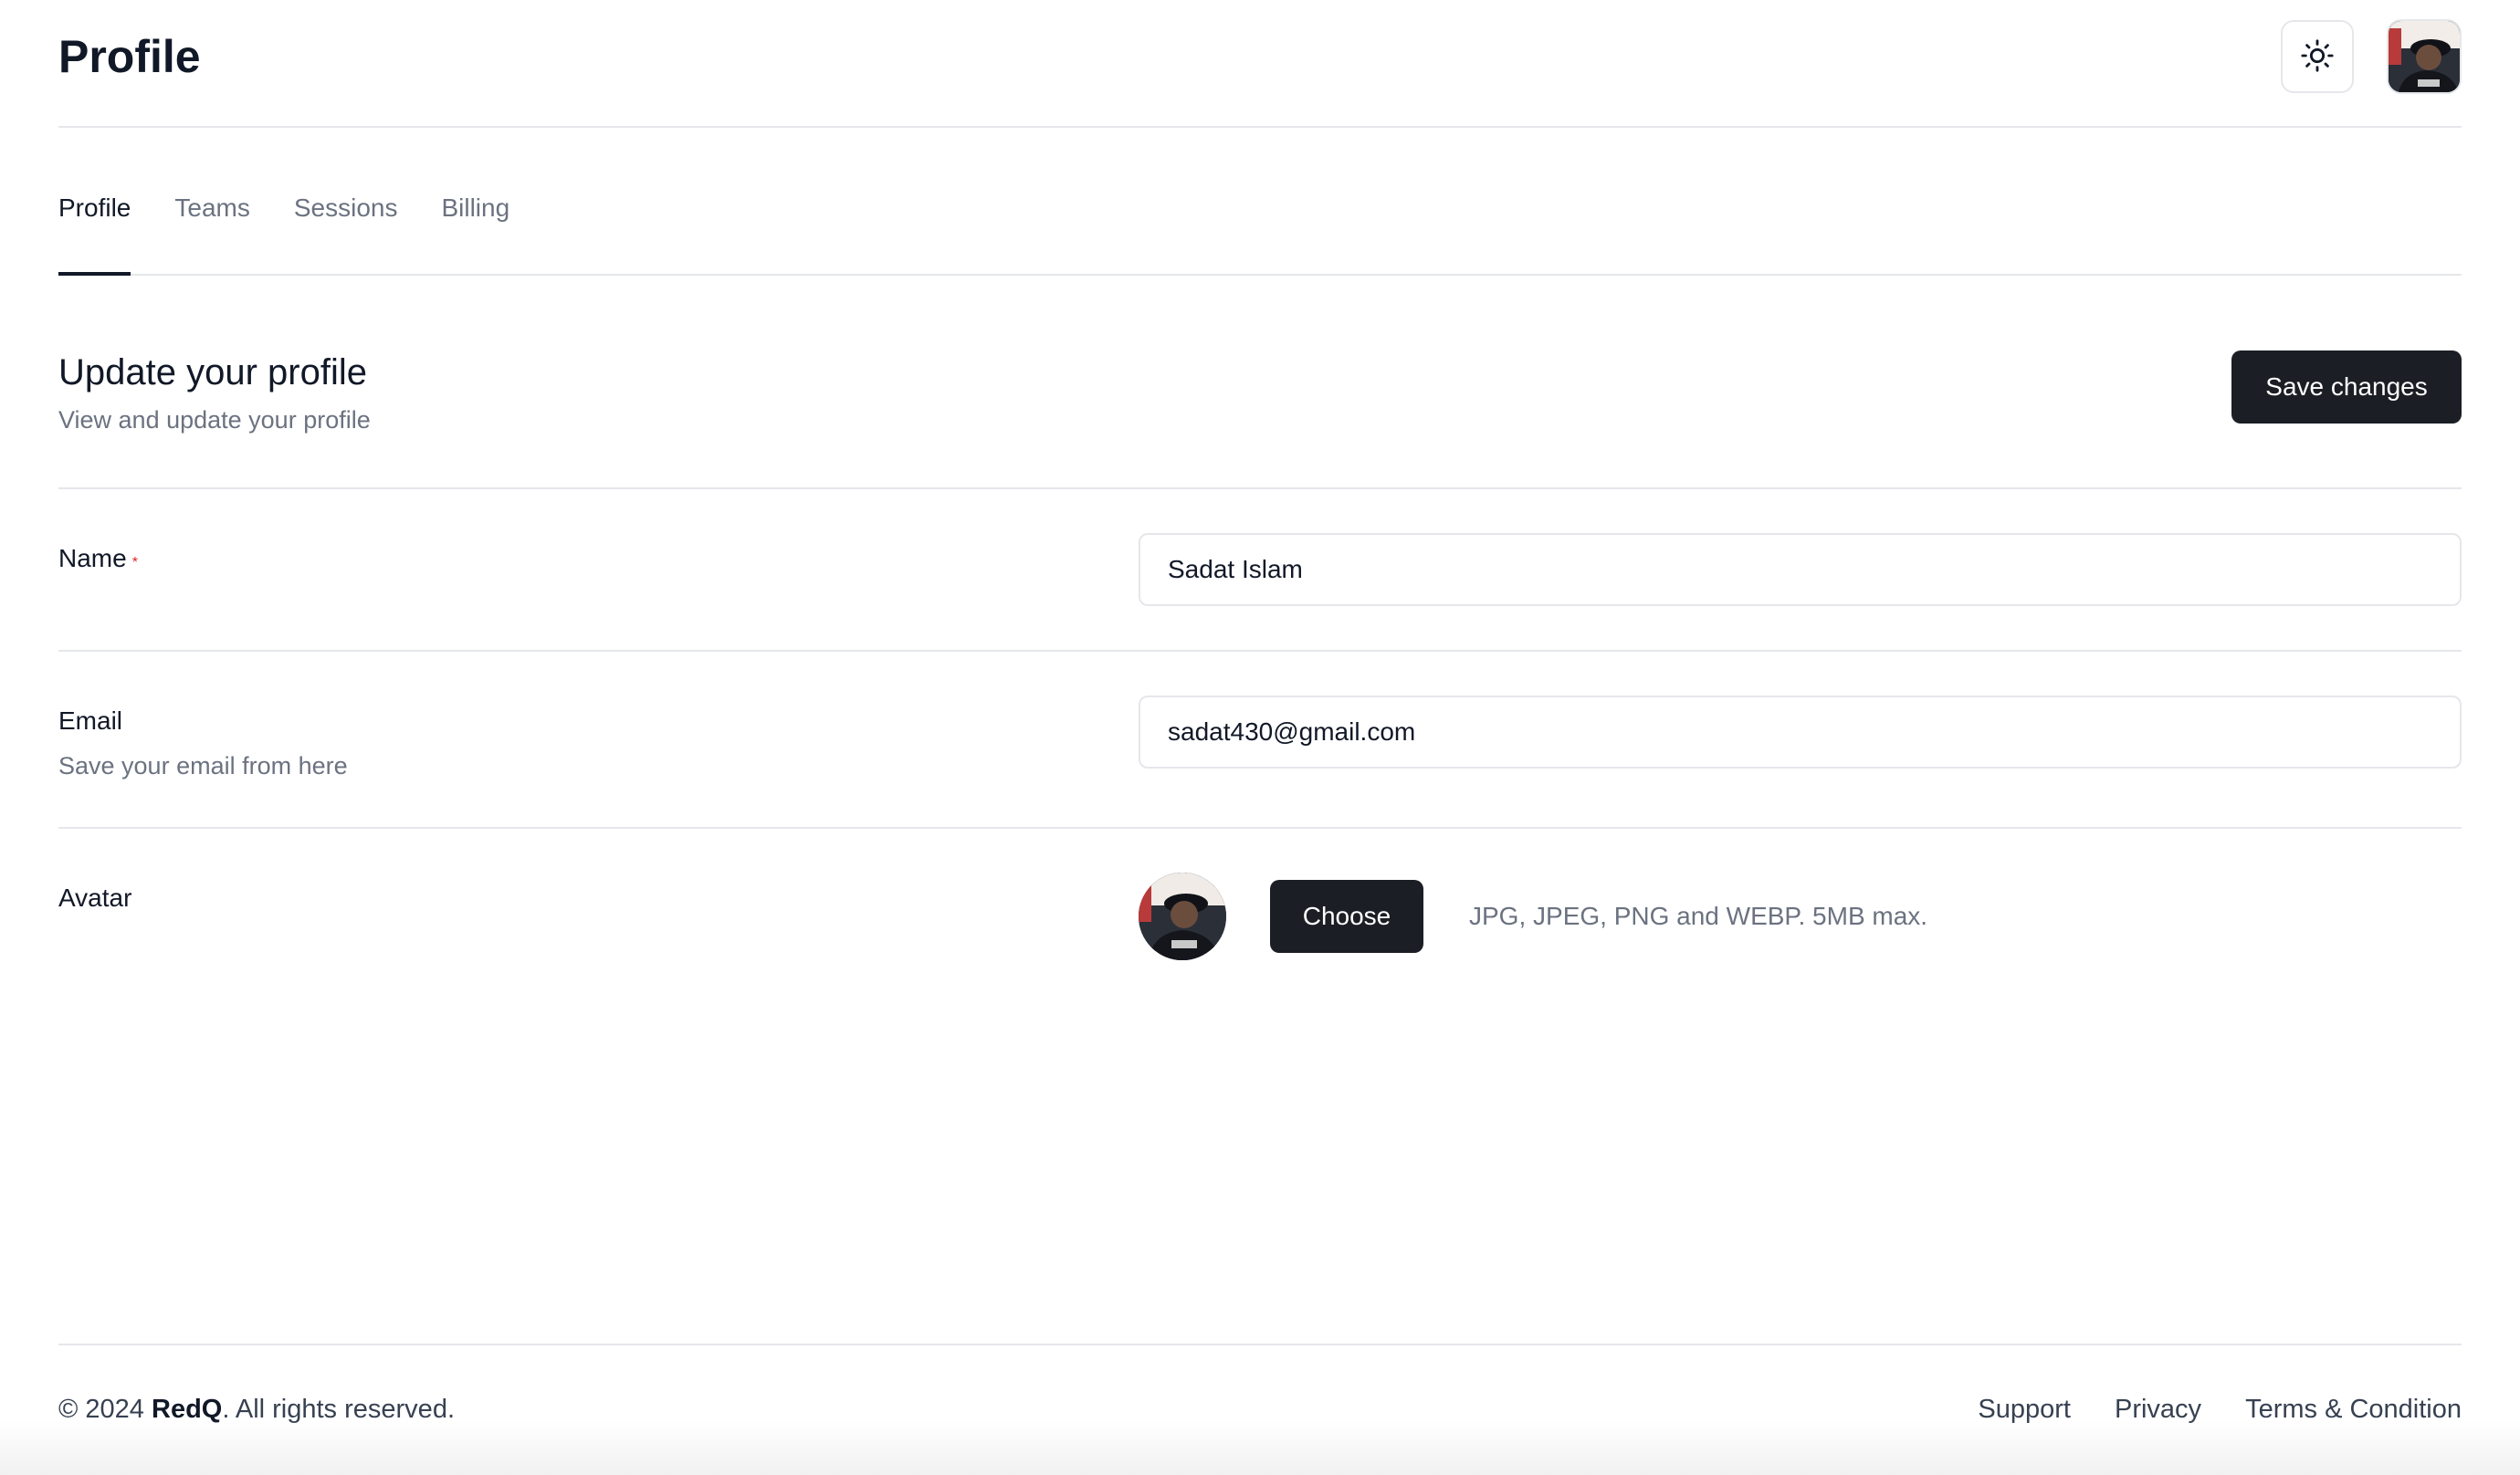 The width and height of the screenshot is (2520, 1475). Describe the element at coordinates (1260, 202) in the screenshot. I see `tab-bar: Profile Teams Sessions Billing` at that location.